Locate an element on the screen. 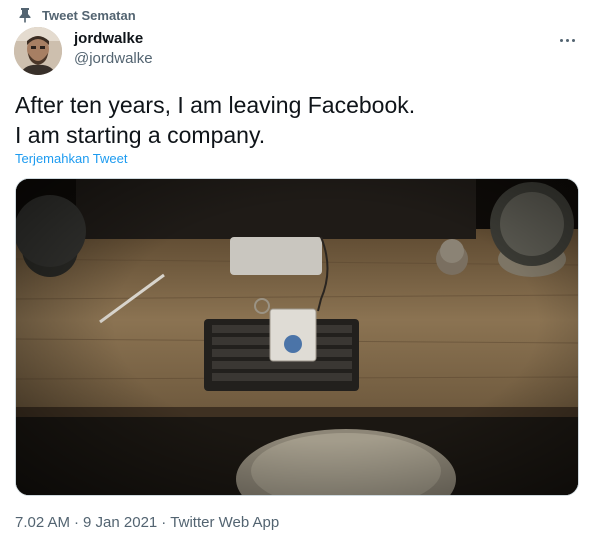  more-icon is located at coordinates (567, 40).